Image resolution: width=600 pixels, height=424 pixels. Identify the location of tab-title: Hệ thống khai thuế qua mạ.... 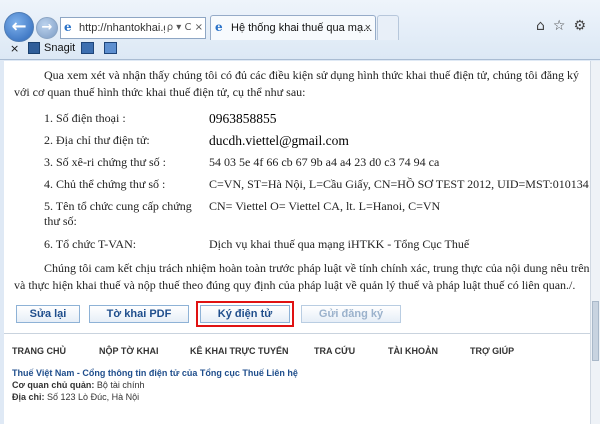
(302, 28).